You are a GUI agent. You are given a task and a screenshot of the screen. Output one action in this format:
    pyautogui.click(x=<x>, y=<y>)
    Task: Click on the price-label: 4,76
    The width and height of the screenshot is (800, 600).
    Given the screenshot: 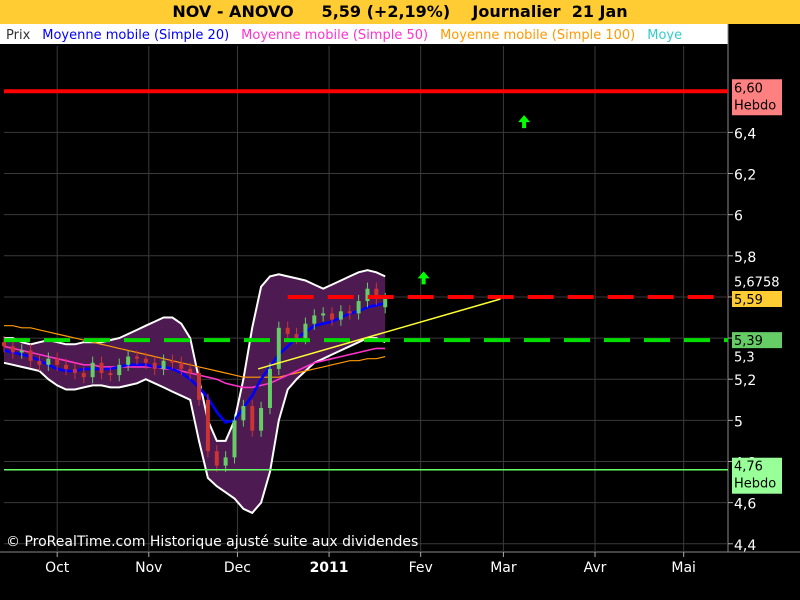 What is the action you would take?
    pyautogui.click(x=748, y=467)
    